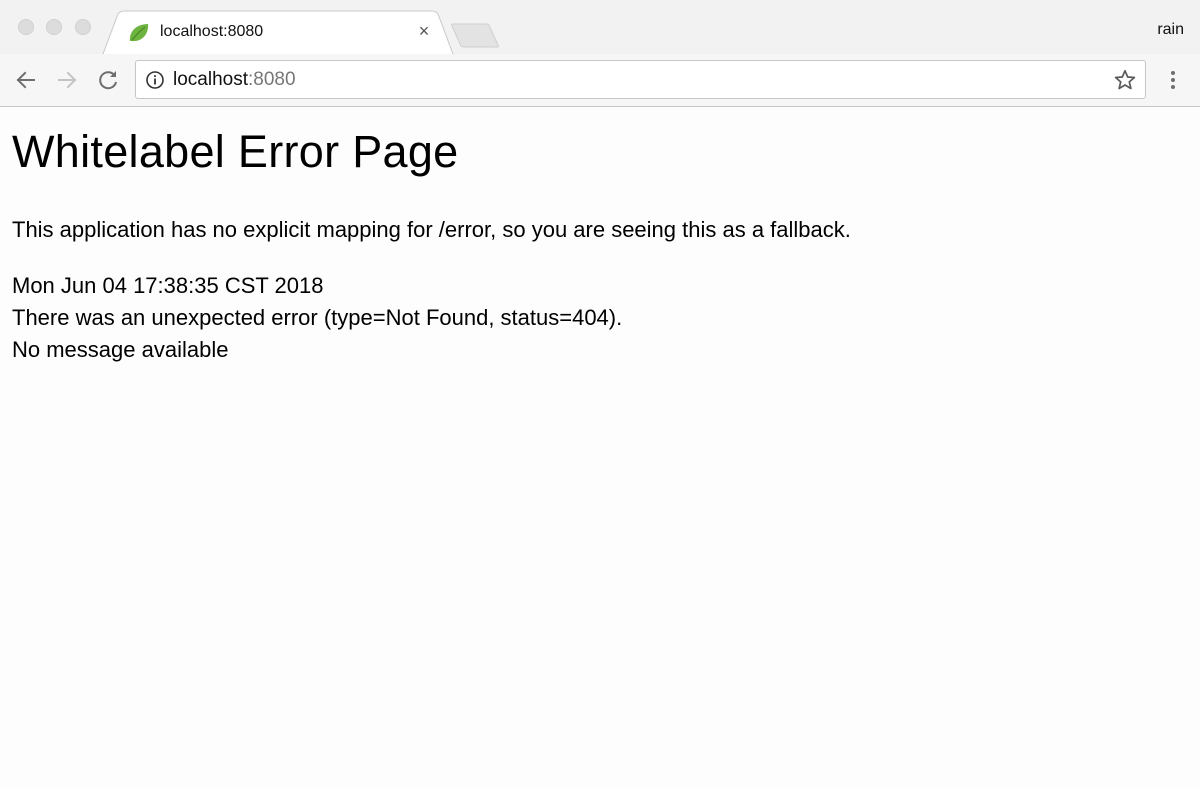 The width and height of the screenshot is (1200, 788). I want to click on forward-arrow-icon, so click(67, 80).